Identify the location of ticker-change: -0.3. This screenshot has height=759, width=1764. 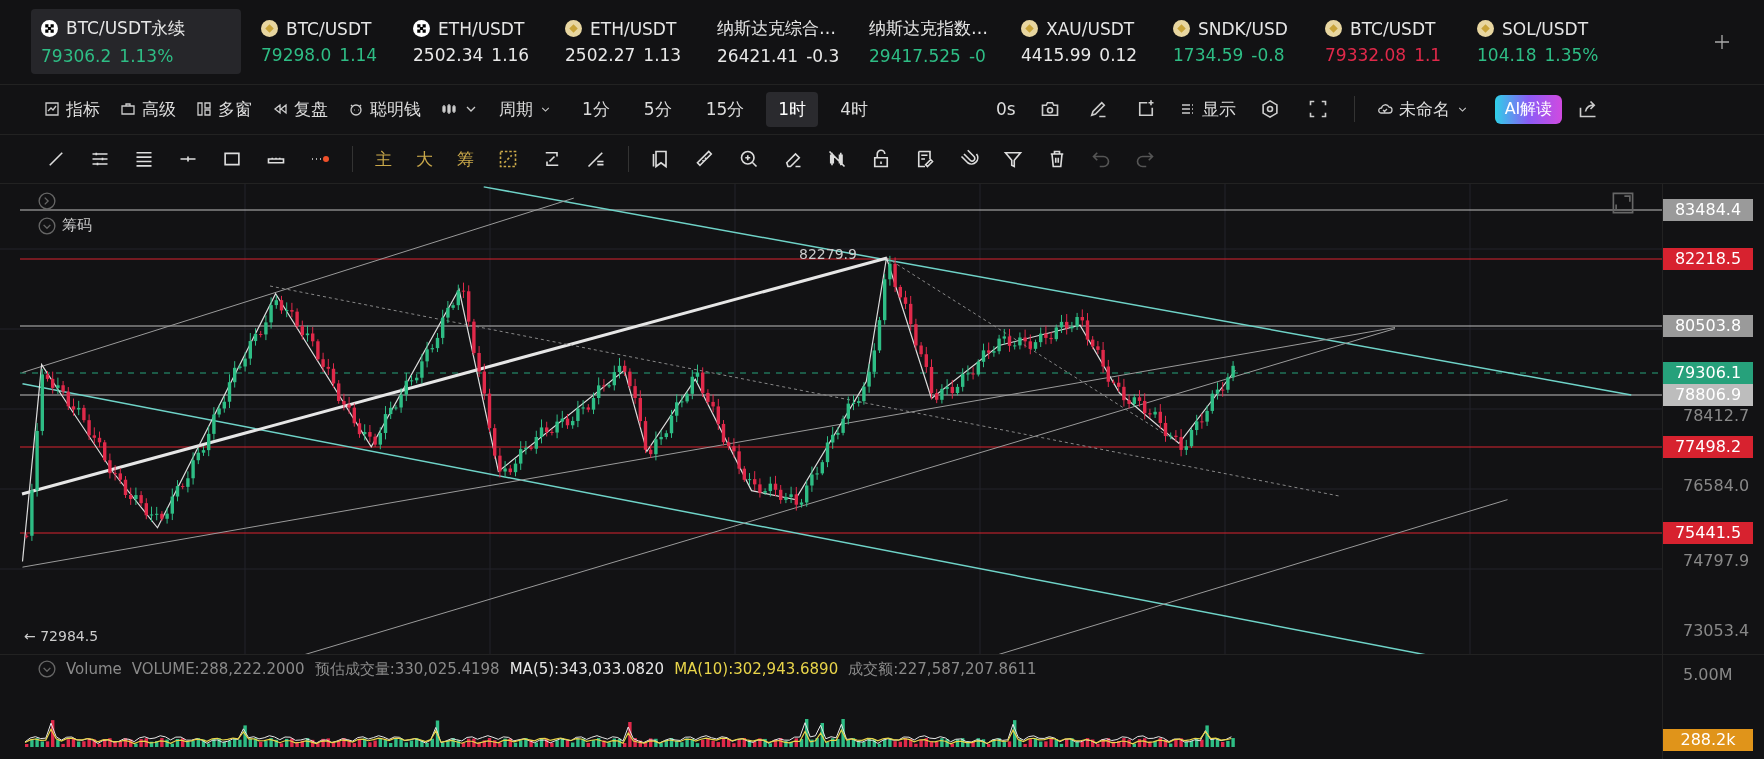
(823, 56).